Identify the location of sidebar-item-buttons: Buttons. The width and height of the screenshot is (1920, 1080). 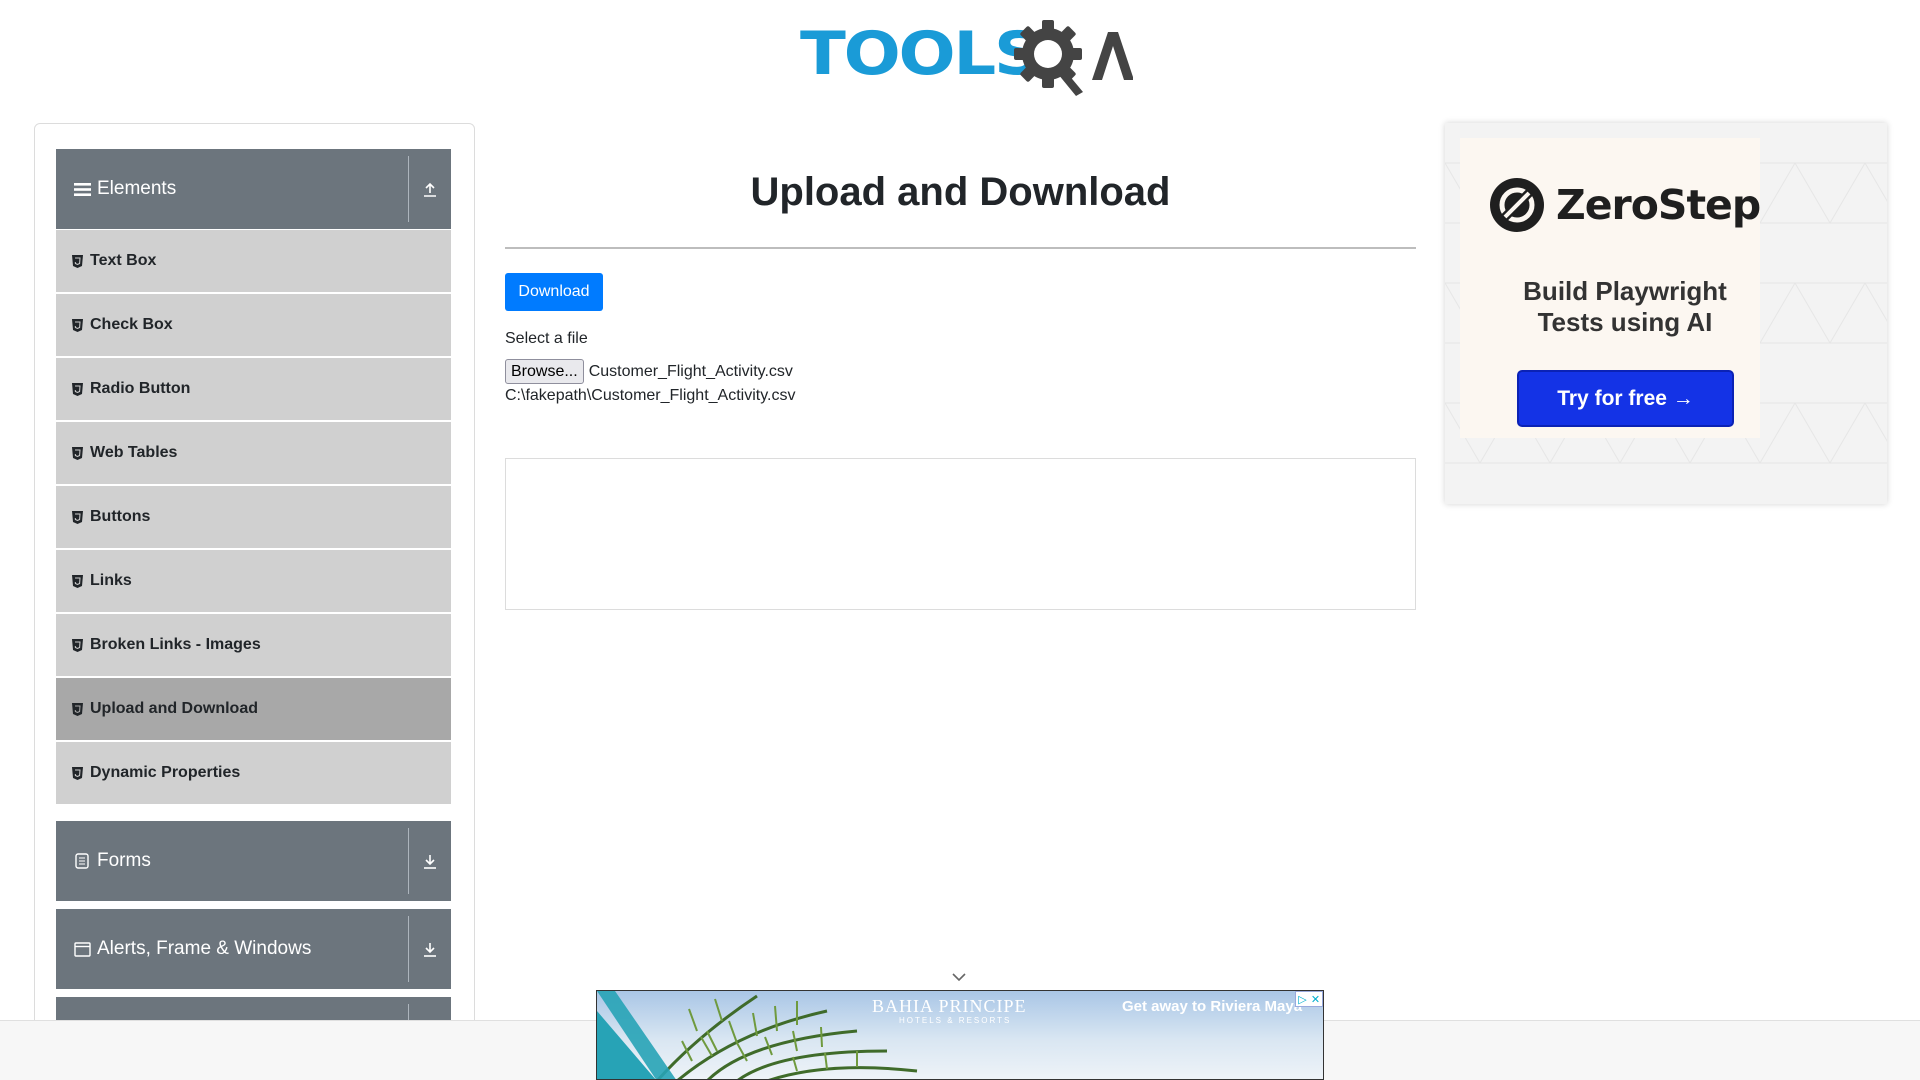
(253, 517).